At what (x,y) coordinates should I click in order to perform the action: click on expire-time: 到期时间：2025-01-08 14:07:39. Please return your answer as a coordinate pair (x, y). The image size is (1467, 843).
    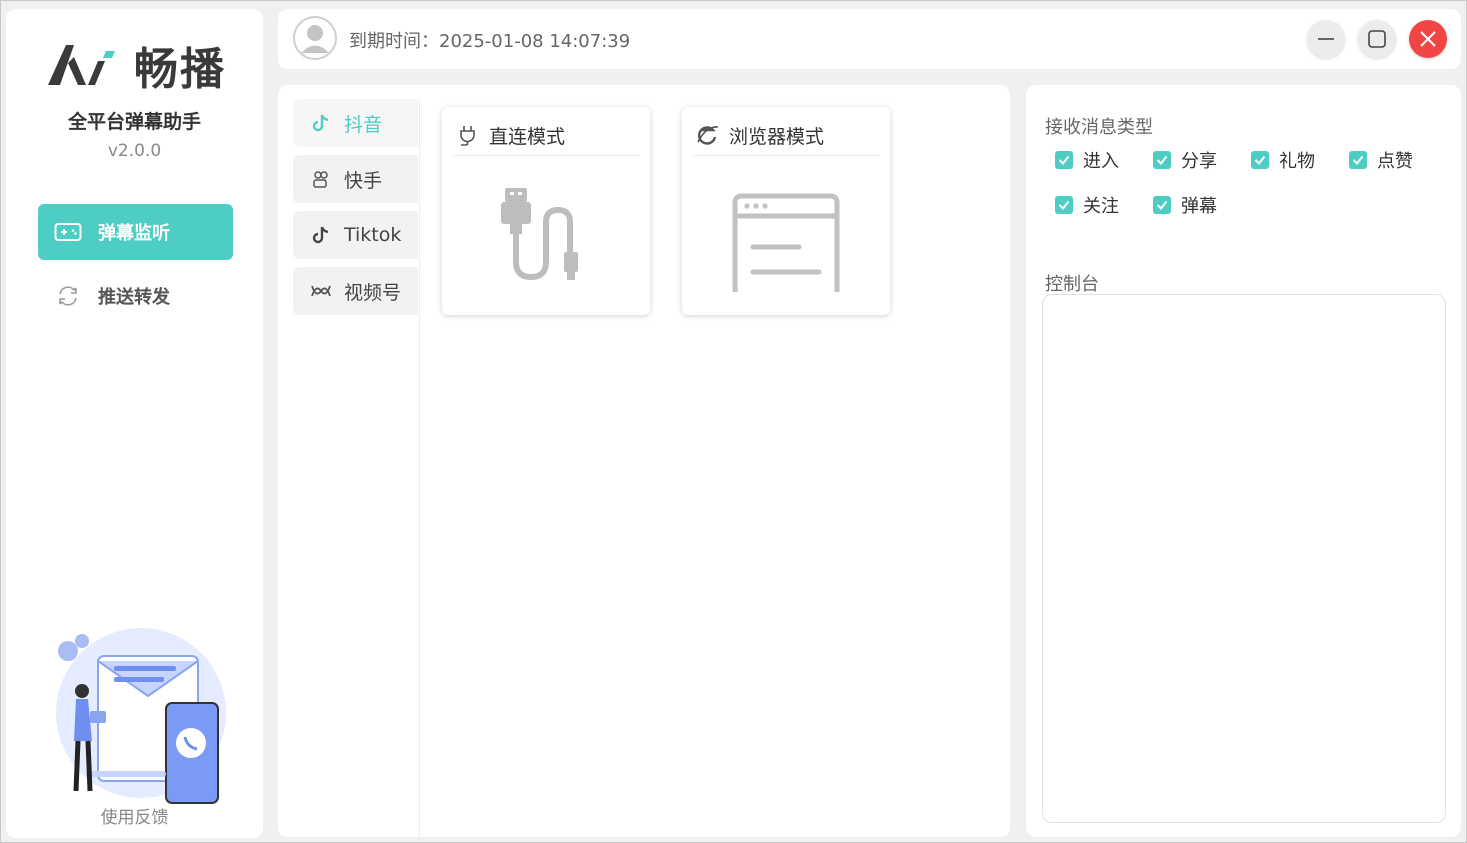
    Looking at the image, I should click on (490, 41).